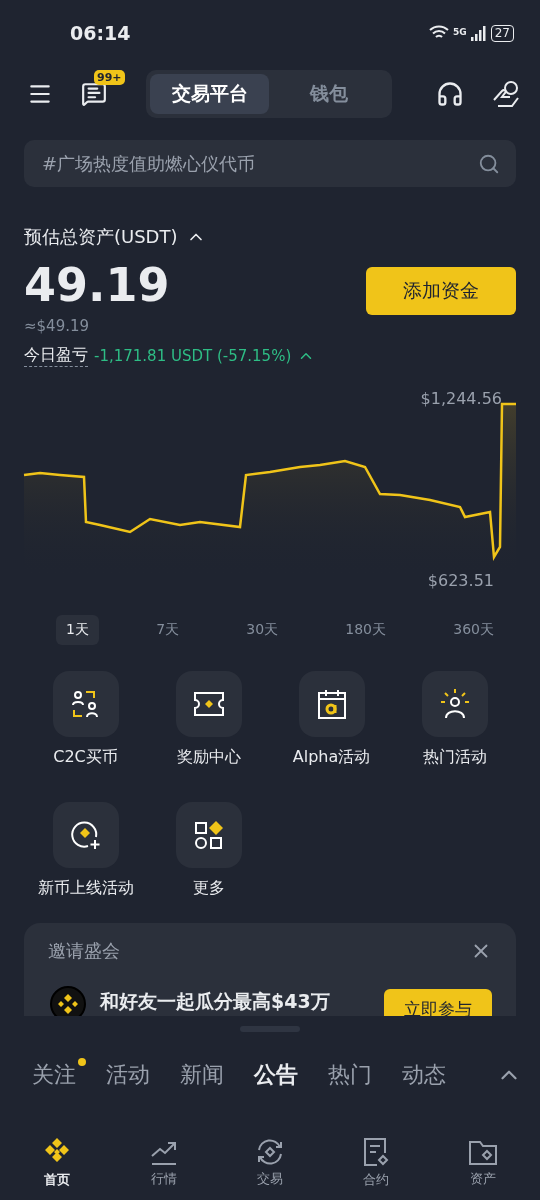  What do you see at coordinates (57, 1163) in the screenshot?
I see `nav-item: 首页` at bounding box center [57, 1163].